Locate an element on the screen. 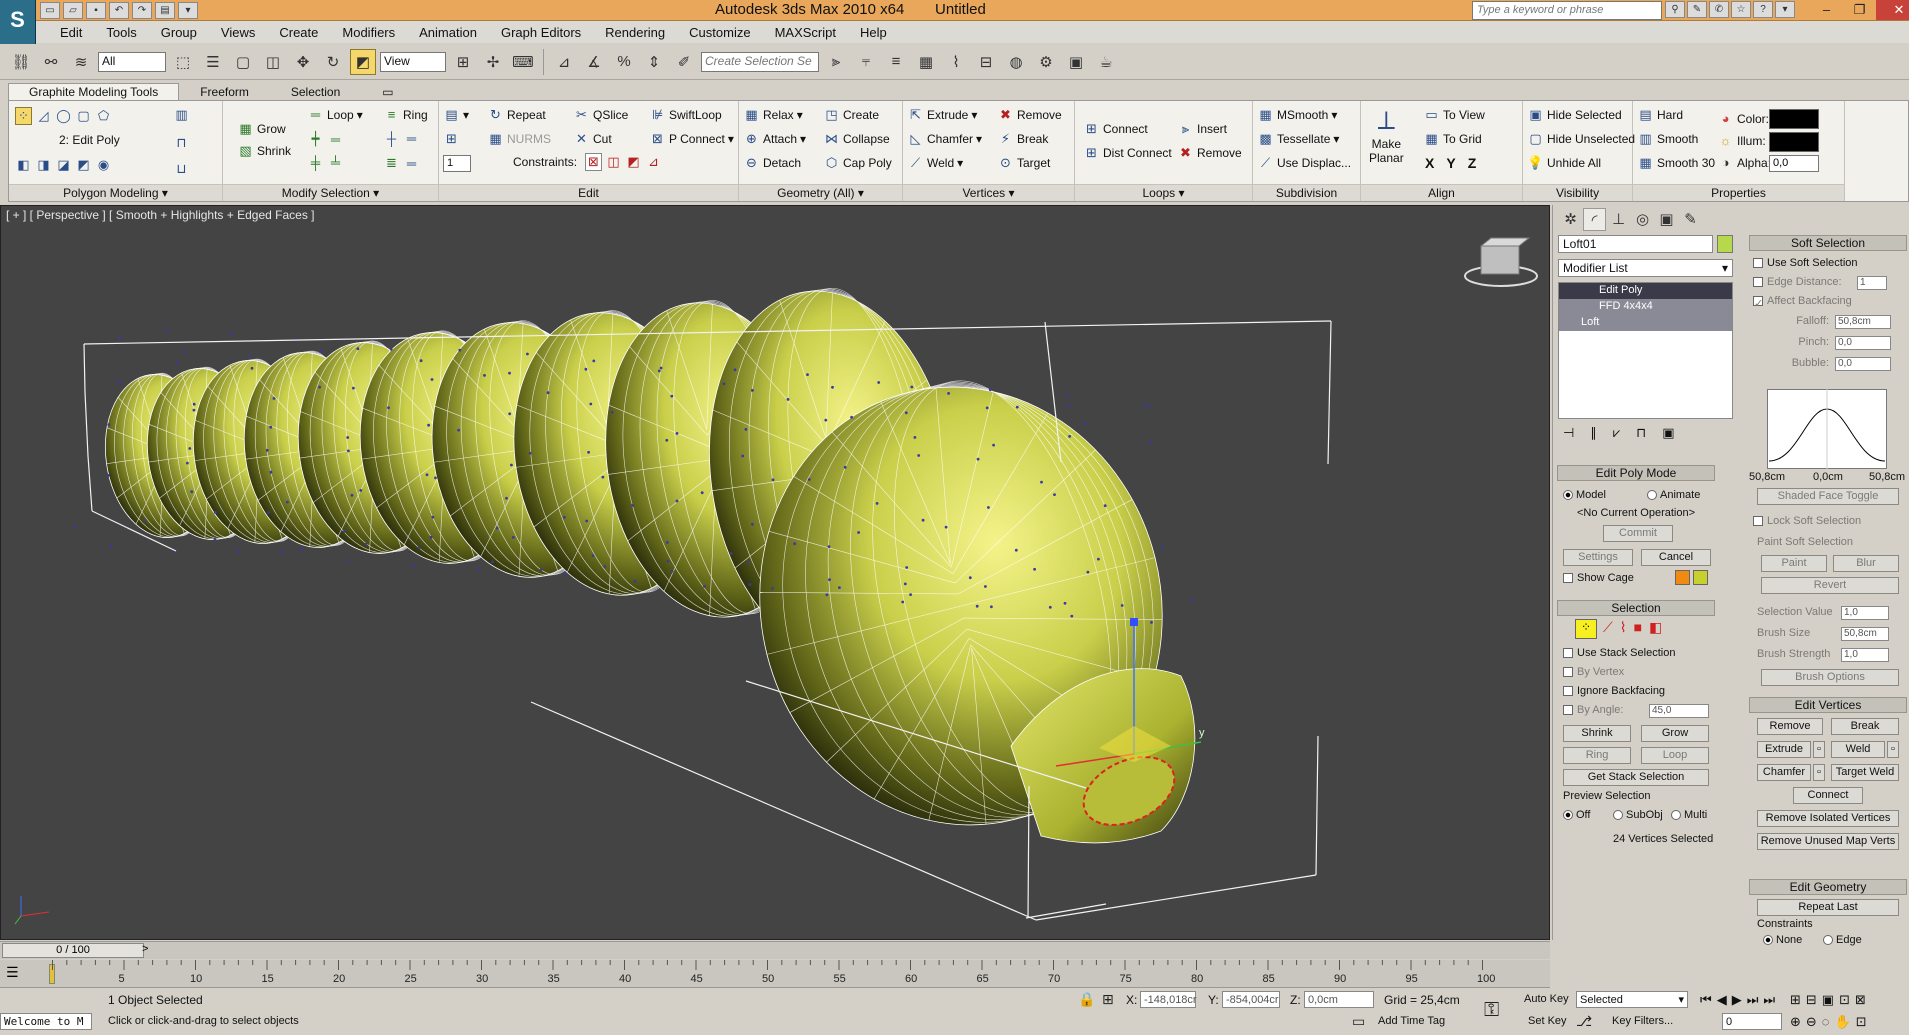  unlink-icon: ⚯ is located at coordinates (51, 62).